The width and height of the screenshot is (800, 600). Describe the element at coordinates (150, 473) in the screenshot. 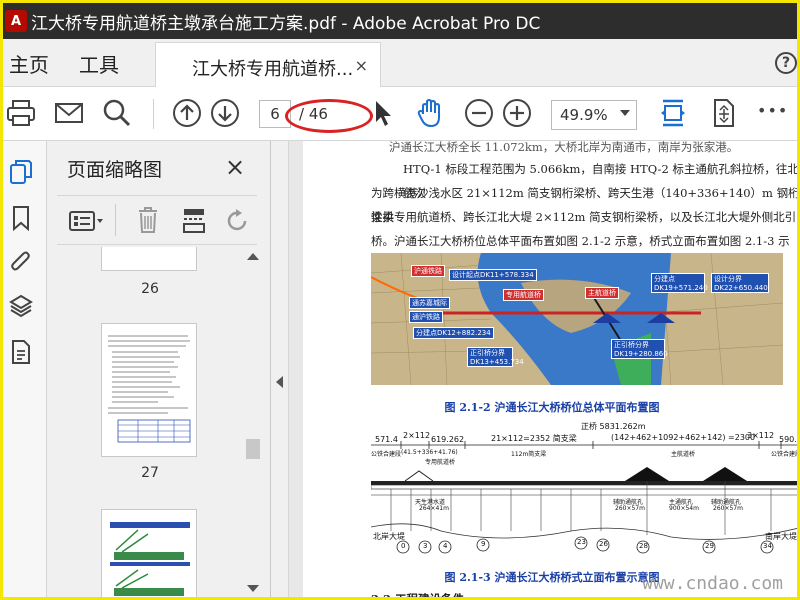

I see `thumbnail-page-number: 27` at that location.